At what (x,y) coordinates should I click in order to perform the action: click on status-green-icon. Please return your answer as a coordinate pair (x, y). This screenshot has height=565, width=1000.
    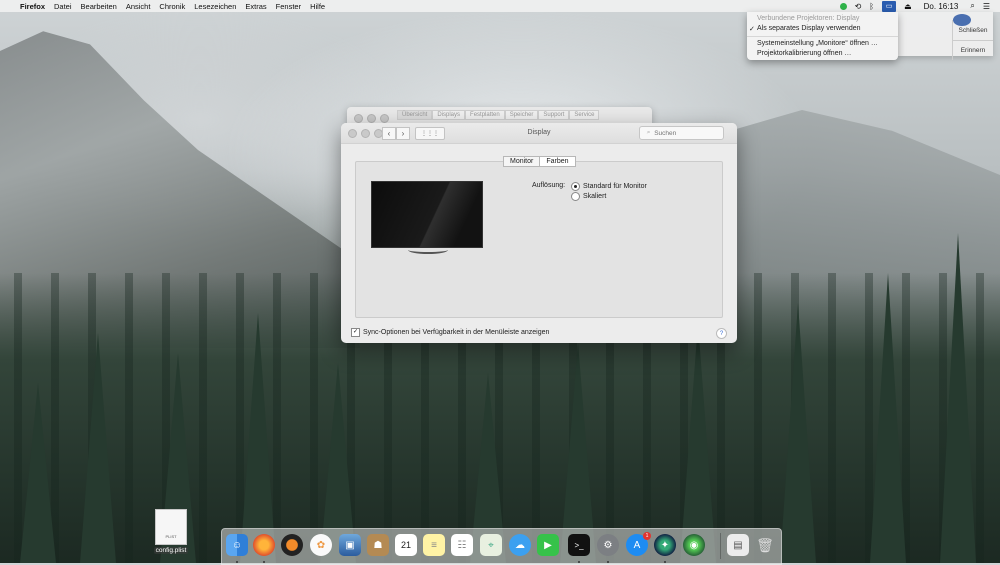
    Looking at the image, I should click on (843, 6).